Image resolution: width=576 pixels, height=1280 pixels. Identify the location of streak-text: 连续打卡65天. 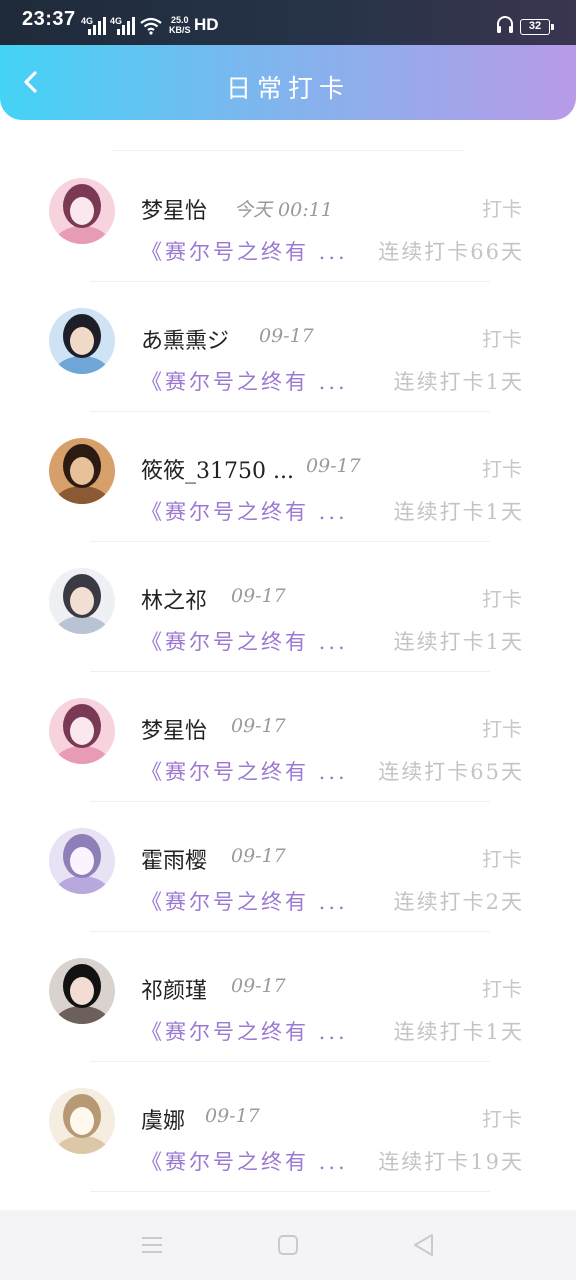
(451, 772).